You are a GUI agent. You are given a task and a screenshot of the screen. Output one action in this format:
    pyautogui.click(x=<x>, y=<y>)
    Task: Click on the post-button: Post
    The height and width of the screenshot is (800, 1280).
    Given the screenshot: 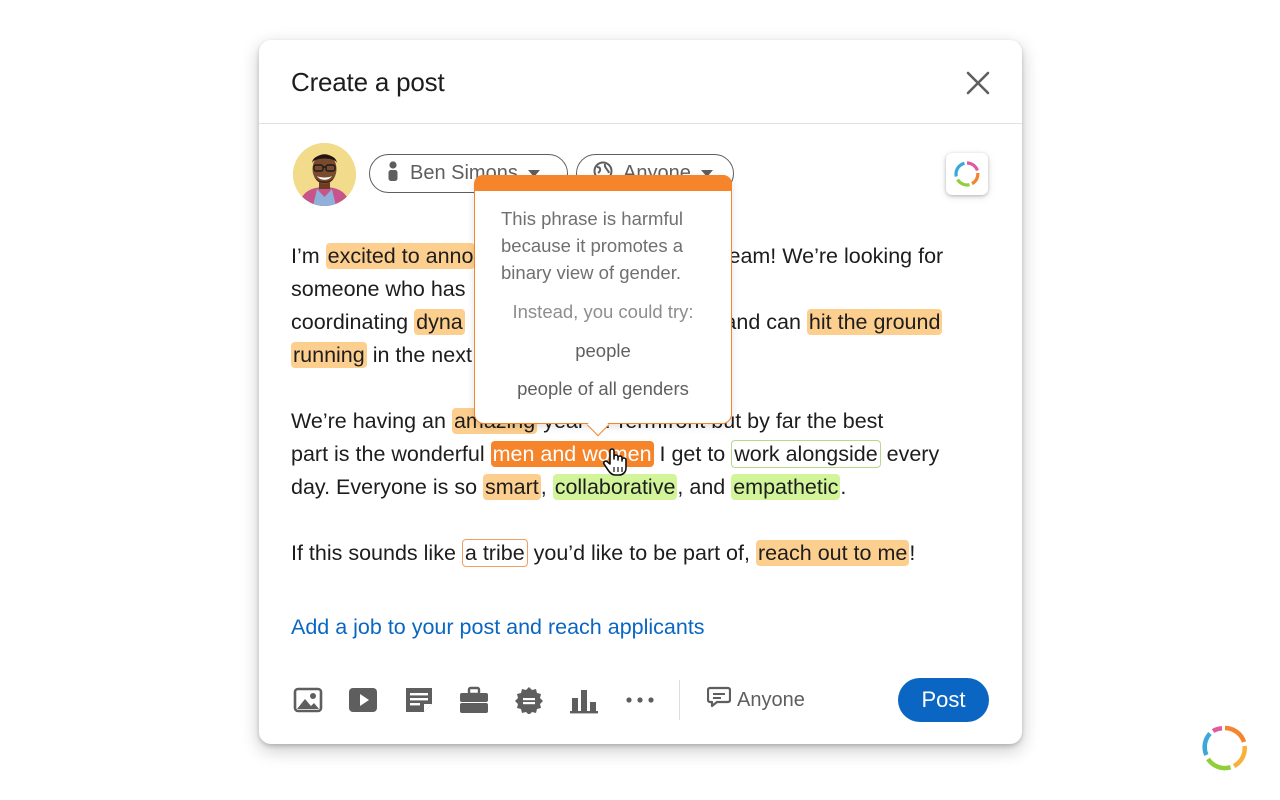 What is the action you would take?
    pyautogui.click(x=943, y=700)
    